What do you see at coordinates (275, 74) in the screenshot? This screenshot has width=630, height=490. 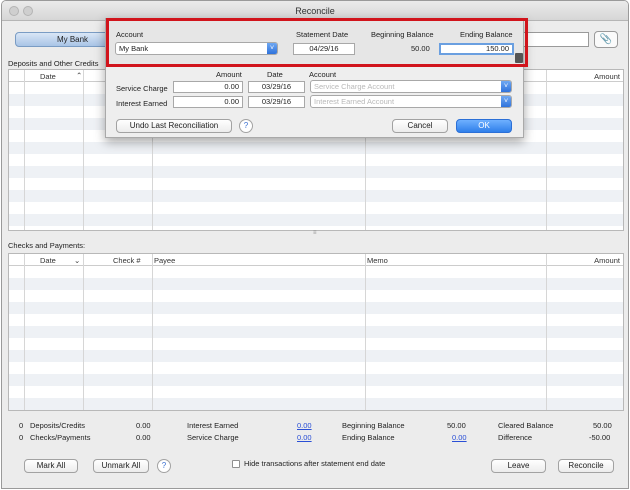 I see `date-column-header: Date` at bounding box center [275, 74].